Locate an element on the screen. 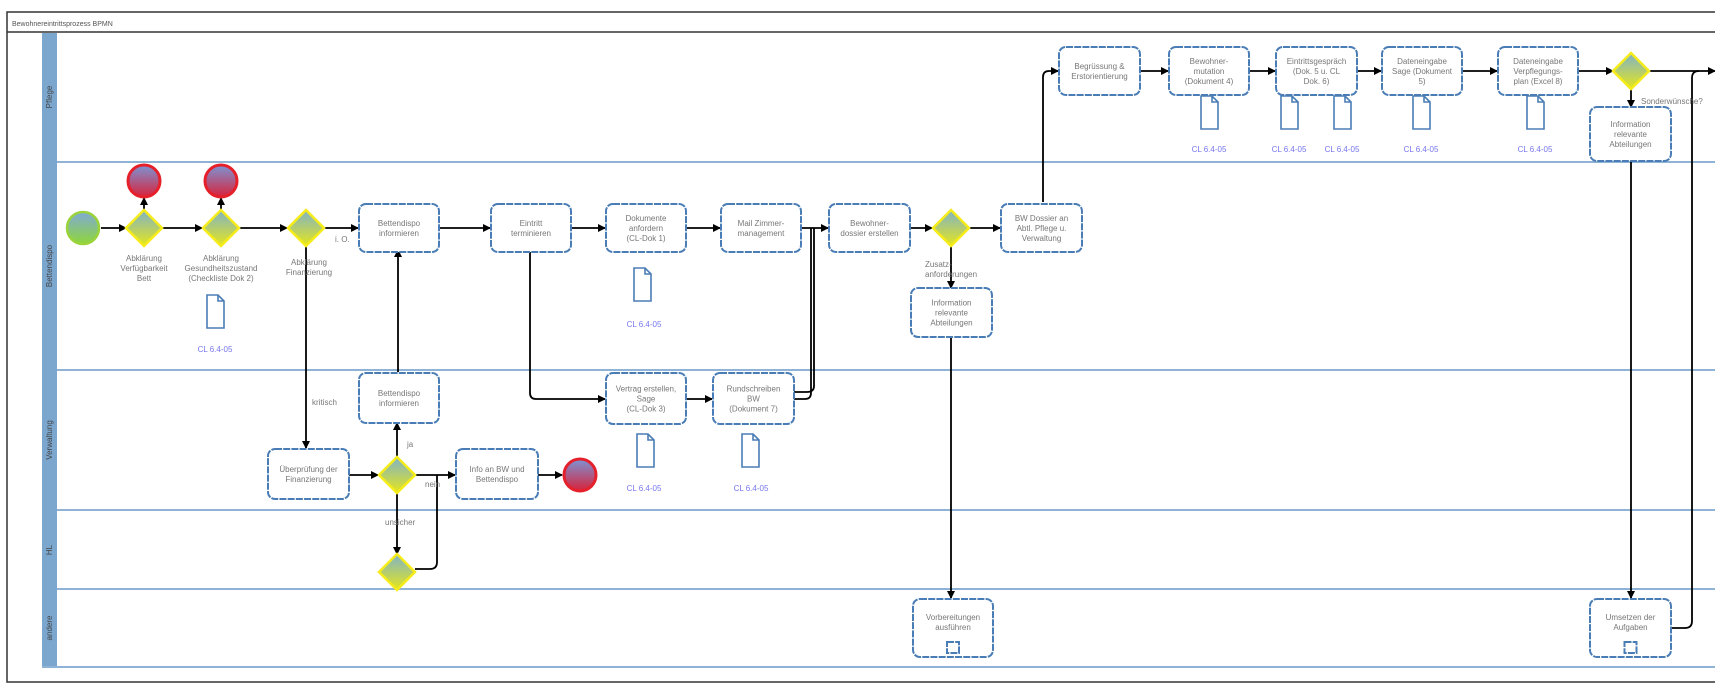  svg-text: Bett is located at coordinates (144, 278).